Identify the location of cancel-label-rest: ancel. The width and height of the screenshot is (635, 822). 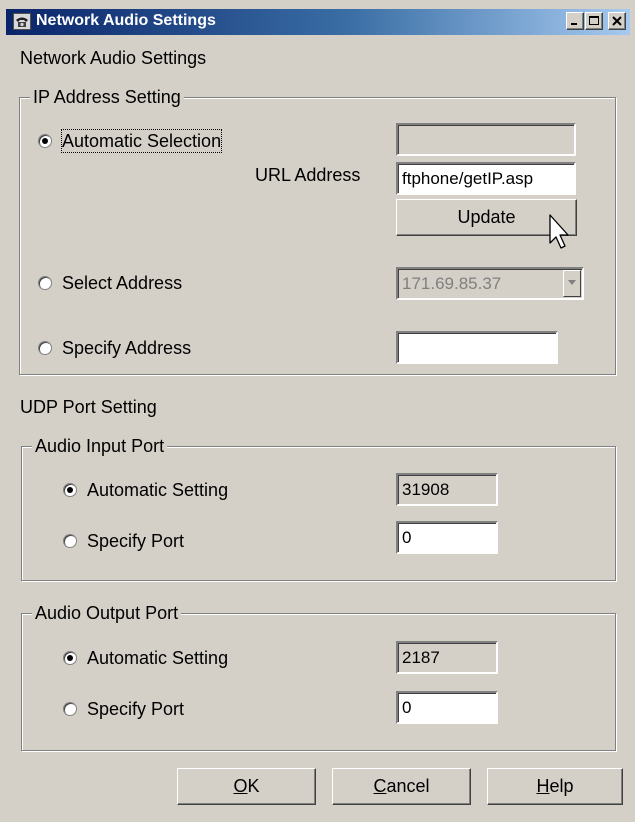
(408, 786).